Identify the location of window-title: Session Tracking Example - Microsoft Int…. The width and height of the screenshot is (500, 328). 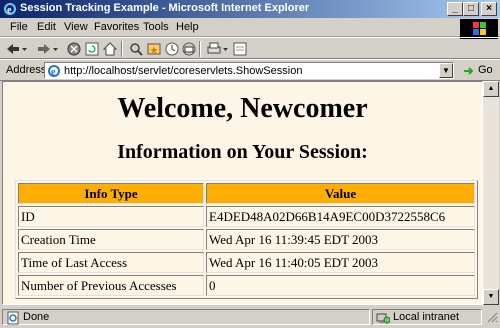
(165, 8).